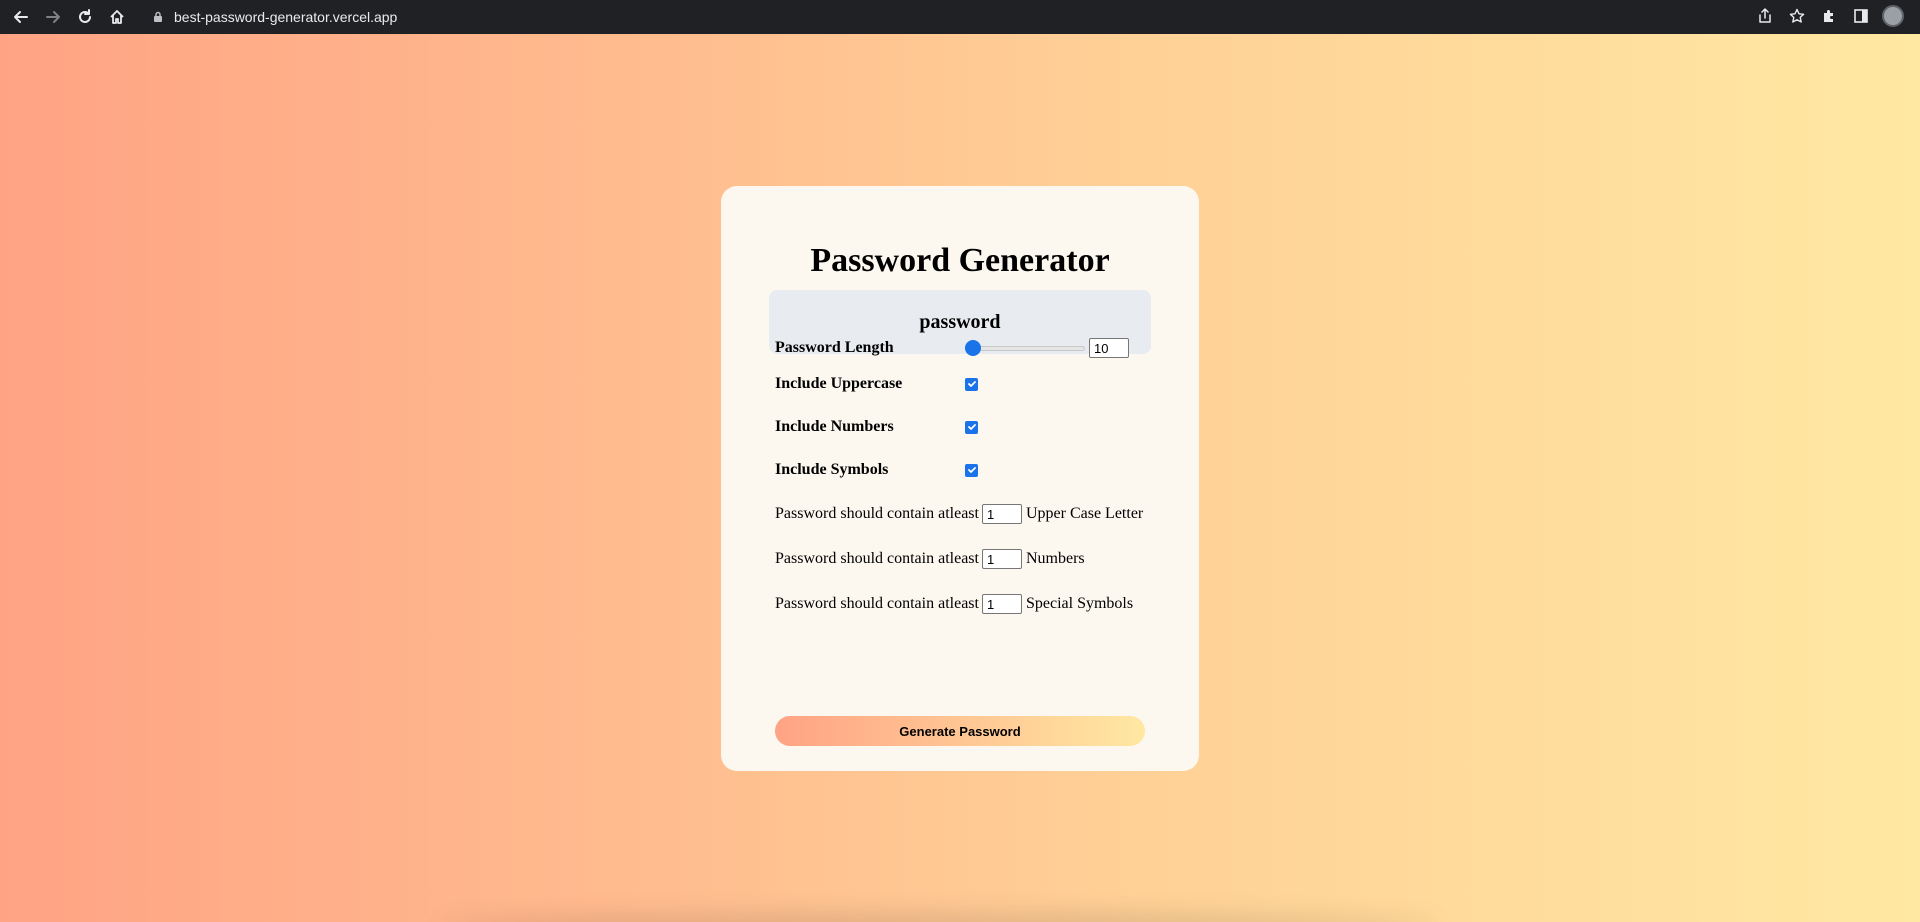  What do you see at coordinates (877, 603) in the screenshot?
I see `min-symbols-prefix: Password should contain atleast` at bounding box center [877, 603].